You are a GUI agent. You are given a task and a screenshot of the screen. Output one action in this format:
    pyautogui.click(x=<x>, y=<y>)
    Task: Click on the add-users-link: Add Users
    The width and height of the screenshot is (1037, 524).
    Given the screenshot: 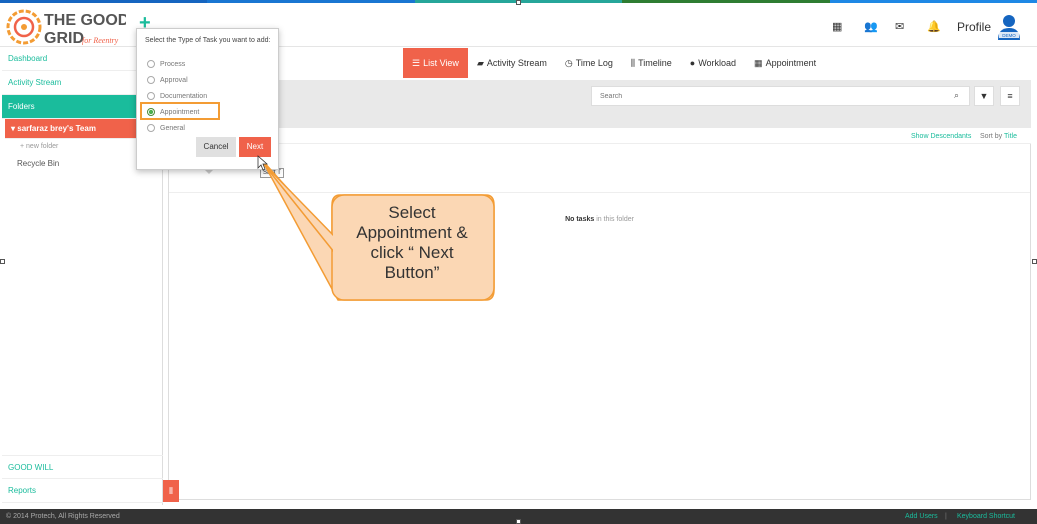 What is the action you would take?
    pyautogui.click(x=921, y=516)
    